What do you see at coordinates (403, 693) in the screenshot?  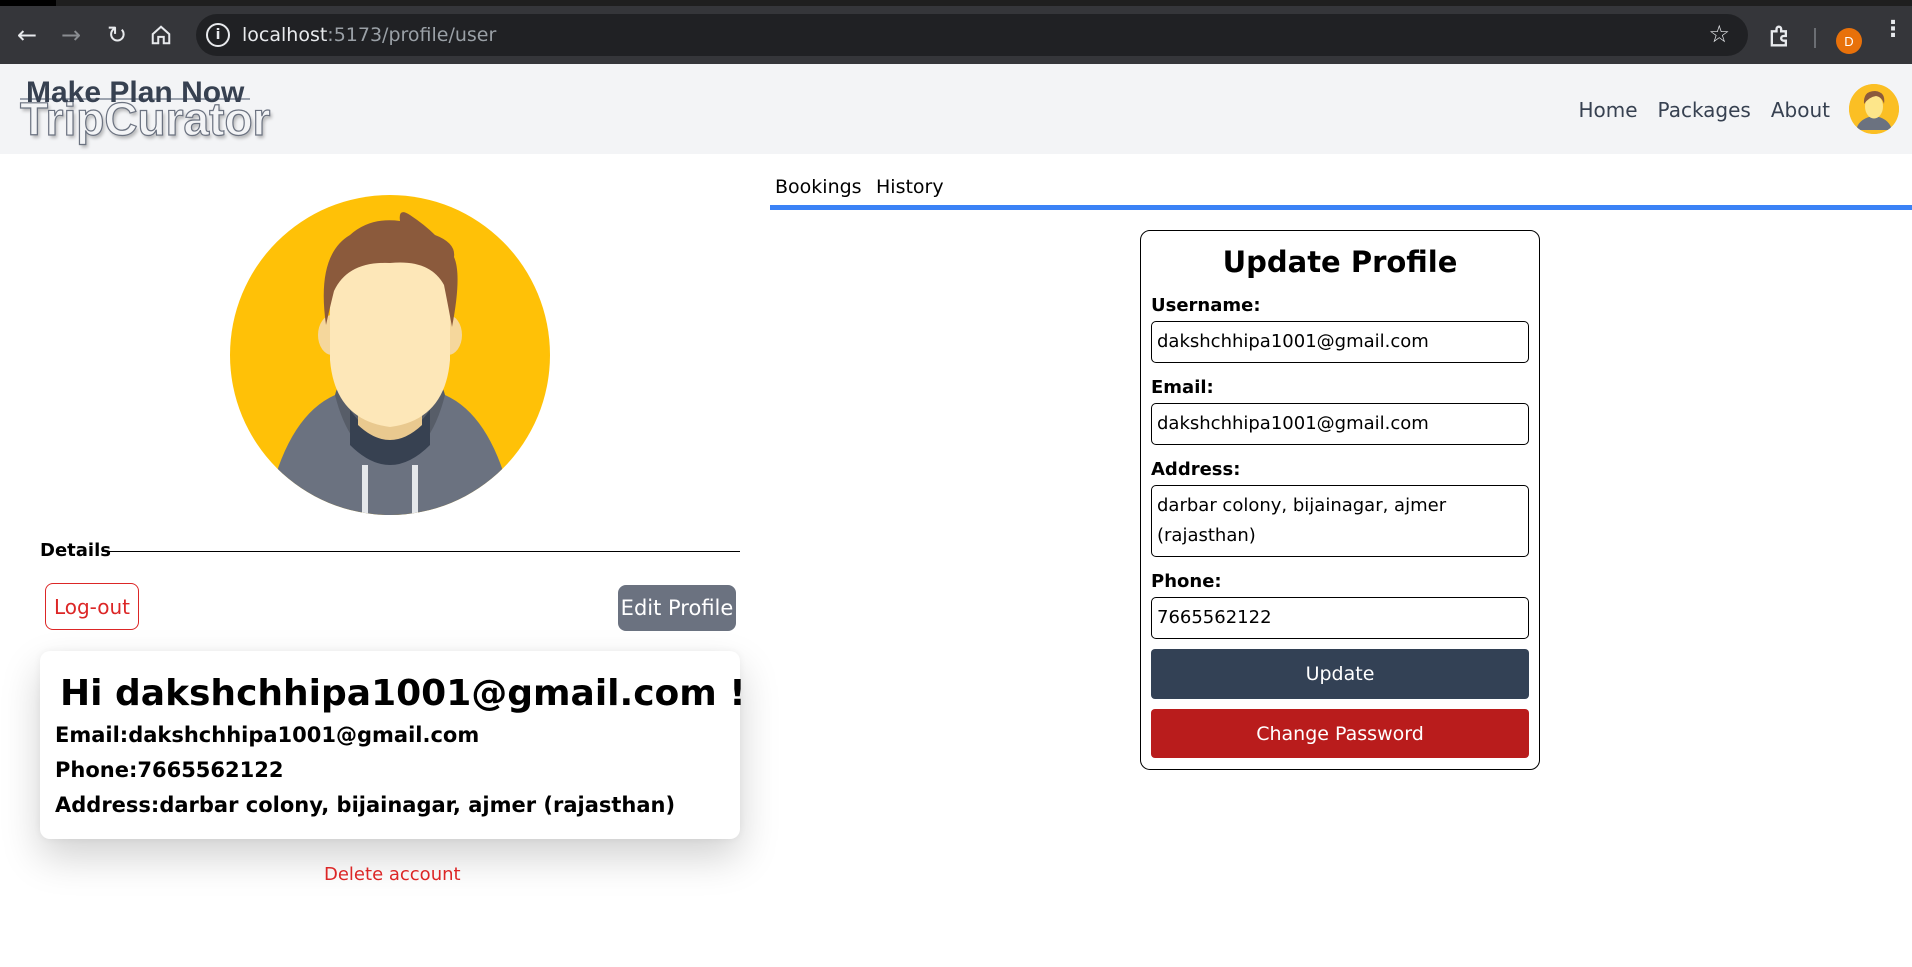 I see `greeting-heading: Hi dakshchhipa1001@gmail.com !` at bounding box center [403, 693].